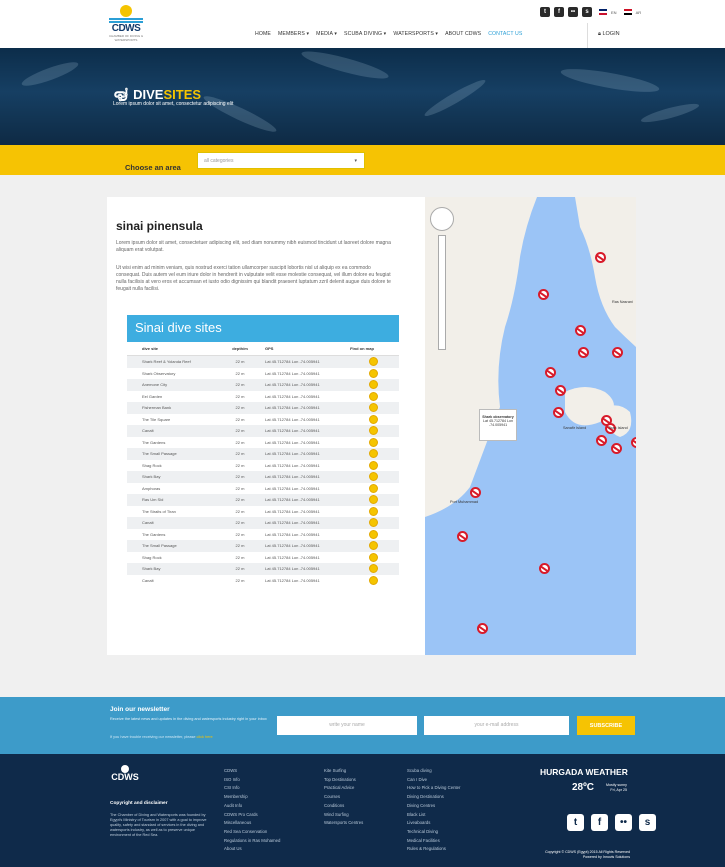 Image resolution: width=725 pixels, height=867 pixels. What do you see at coordinates (252, 849) in the screenshot?
I see `footer-link: About Us` at bounding box center [252, 849].